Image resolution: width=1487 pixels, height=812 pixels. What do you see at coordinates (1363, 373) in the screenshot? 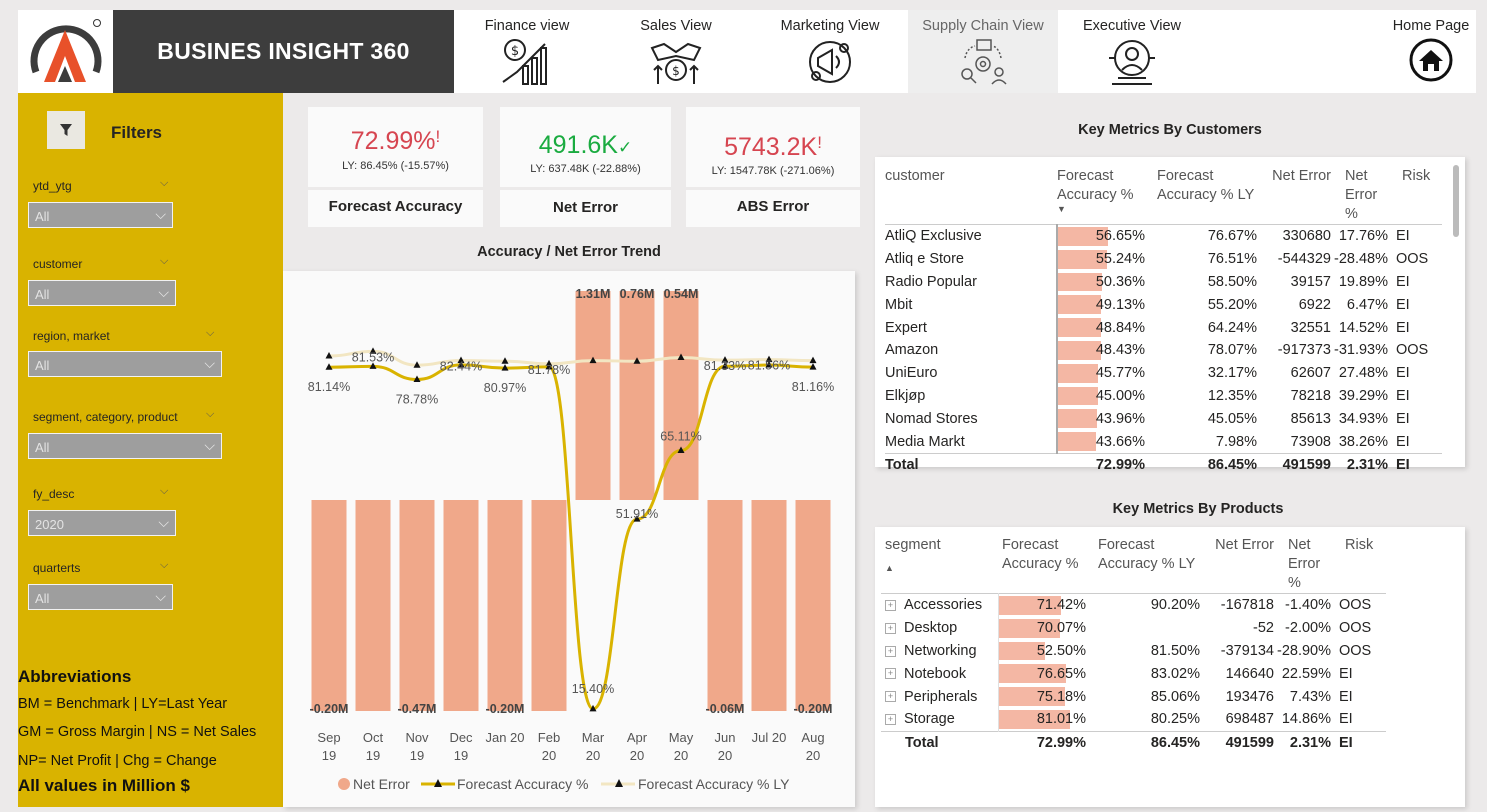
I see `net-error-pct-cell: 27.48%` at bounding box center [1363, 373].